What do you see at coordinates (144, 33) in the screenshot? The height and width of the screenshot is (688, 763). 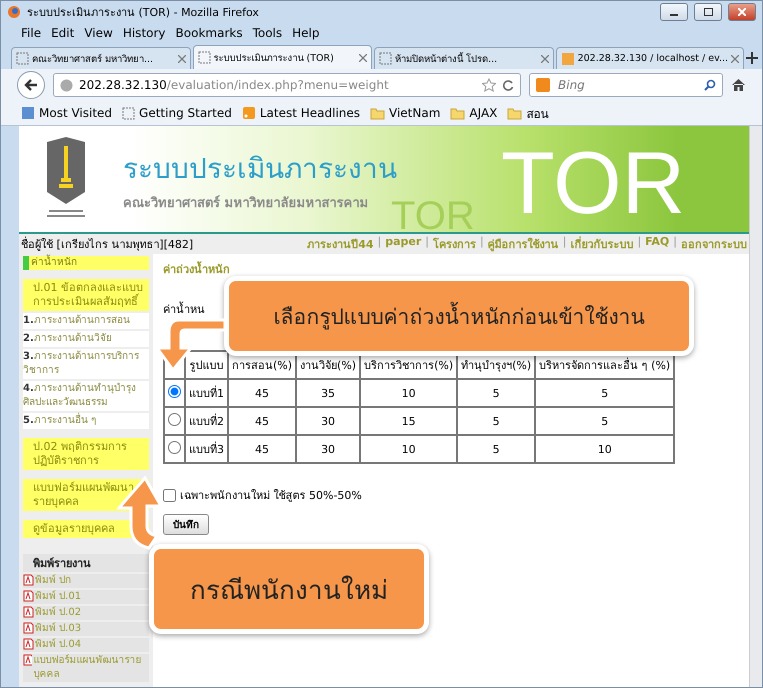 I see `menu-item: History` at bounding box center [144, 33].